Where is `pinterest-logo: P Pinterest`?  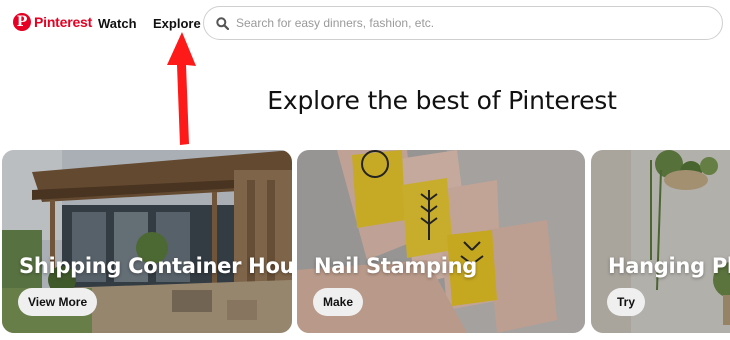 pinterest-logo: P Pinterest is located at coordinates (52, 22).